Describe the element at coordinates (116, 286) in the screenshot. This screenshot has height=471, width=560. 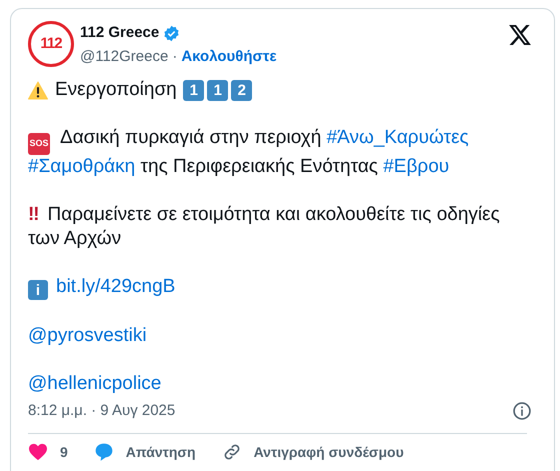
I see `tweet-link: bit.ly/429cngB` at that location.